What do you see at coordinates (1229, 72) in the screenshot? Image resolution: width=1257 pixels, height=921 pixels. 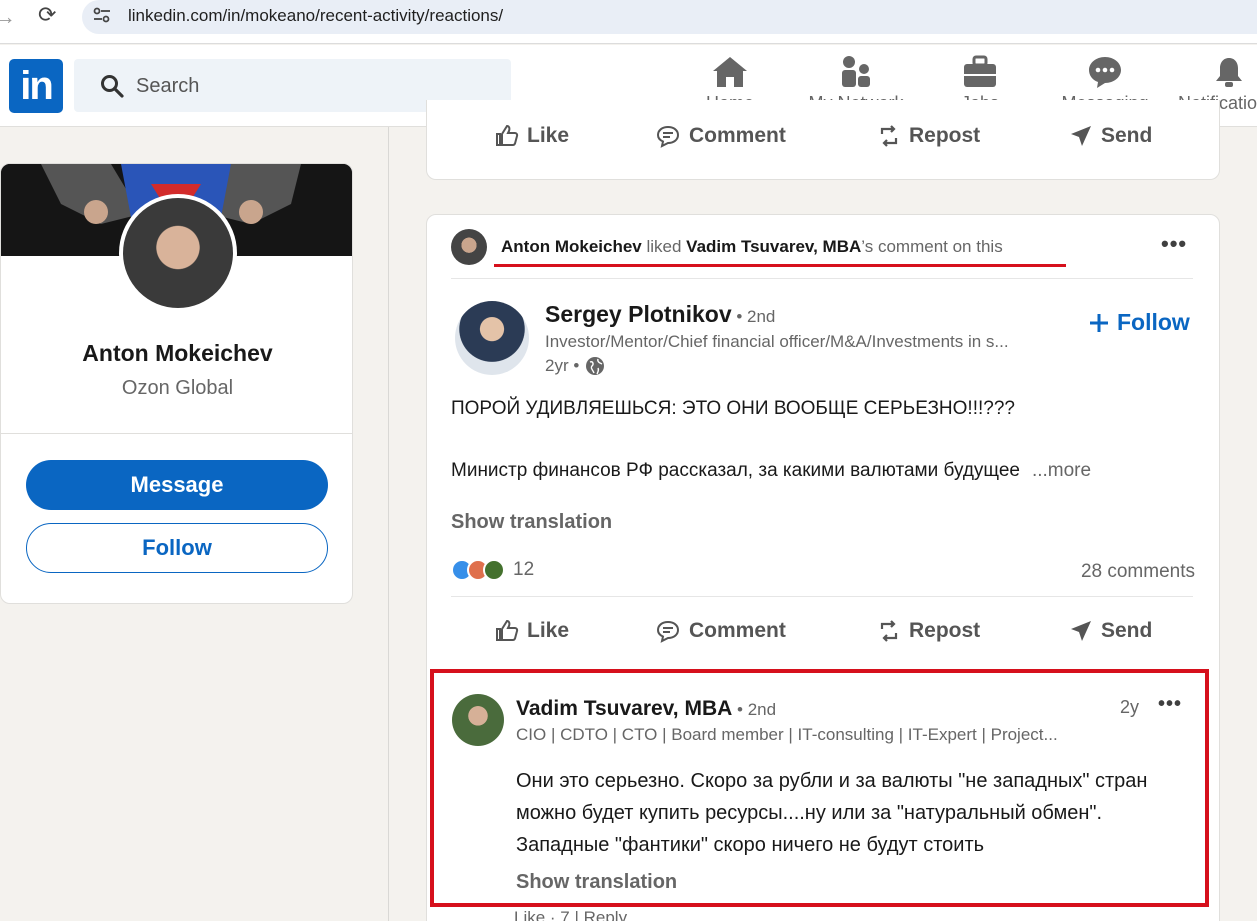 I see `notifications-icon` at bounding box center [1229, 72].